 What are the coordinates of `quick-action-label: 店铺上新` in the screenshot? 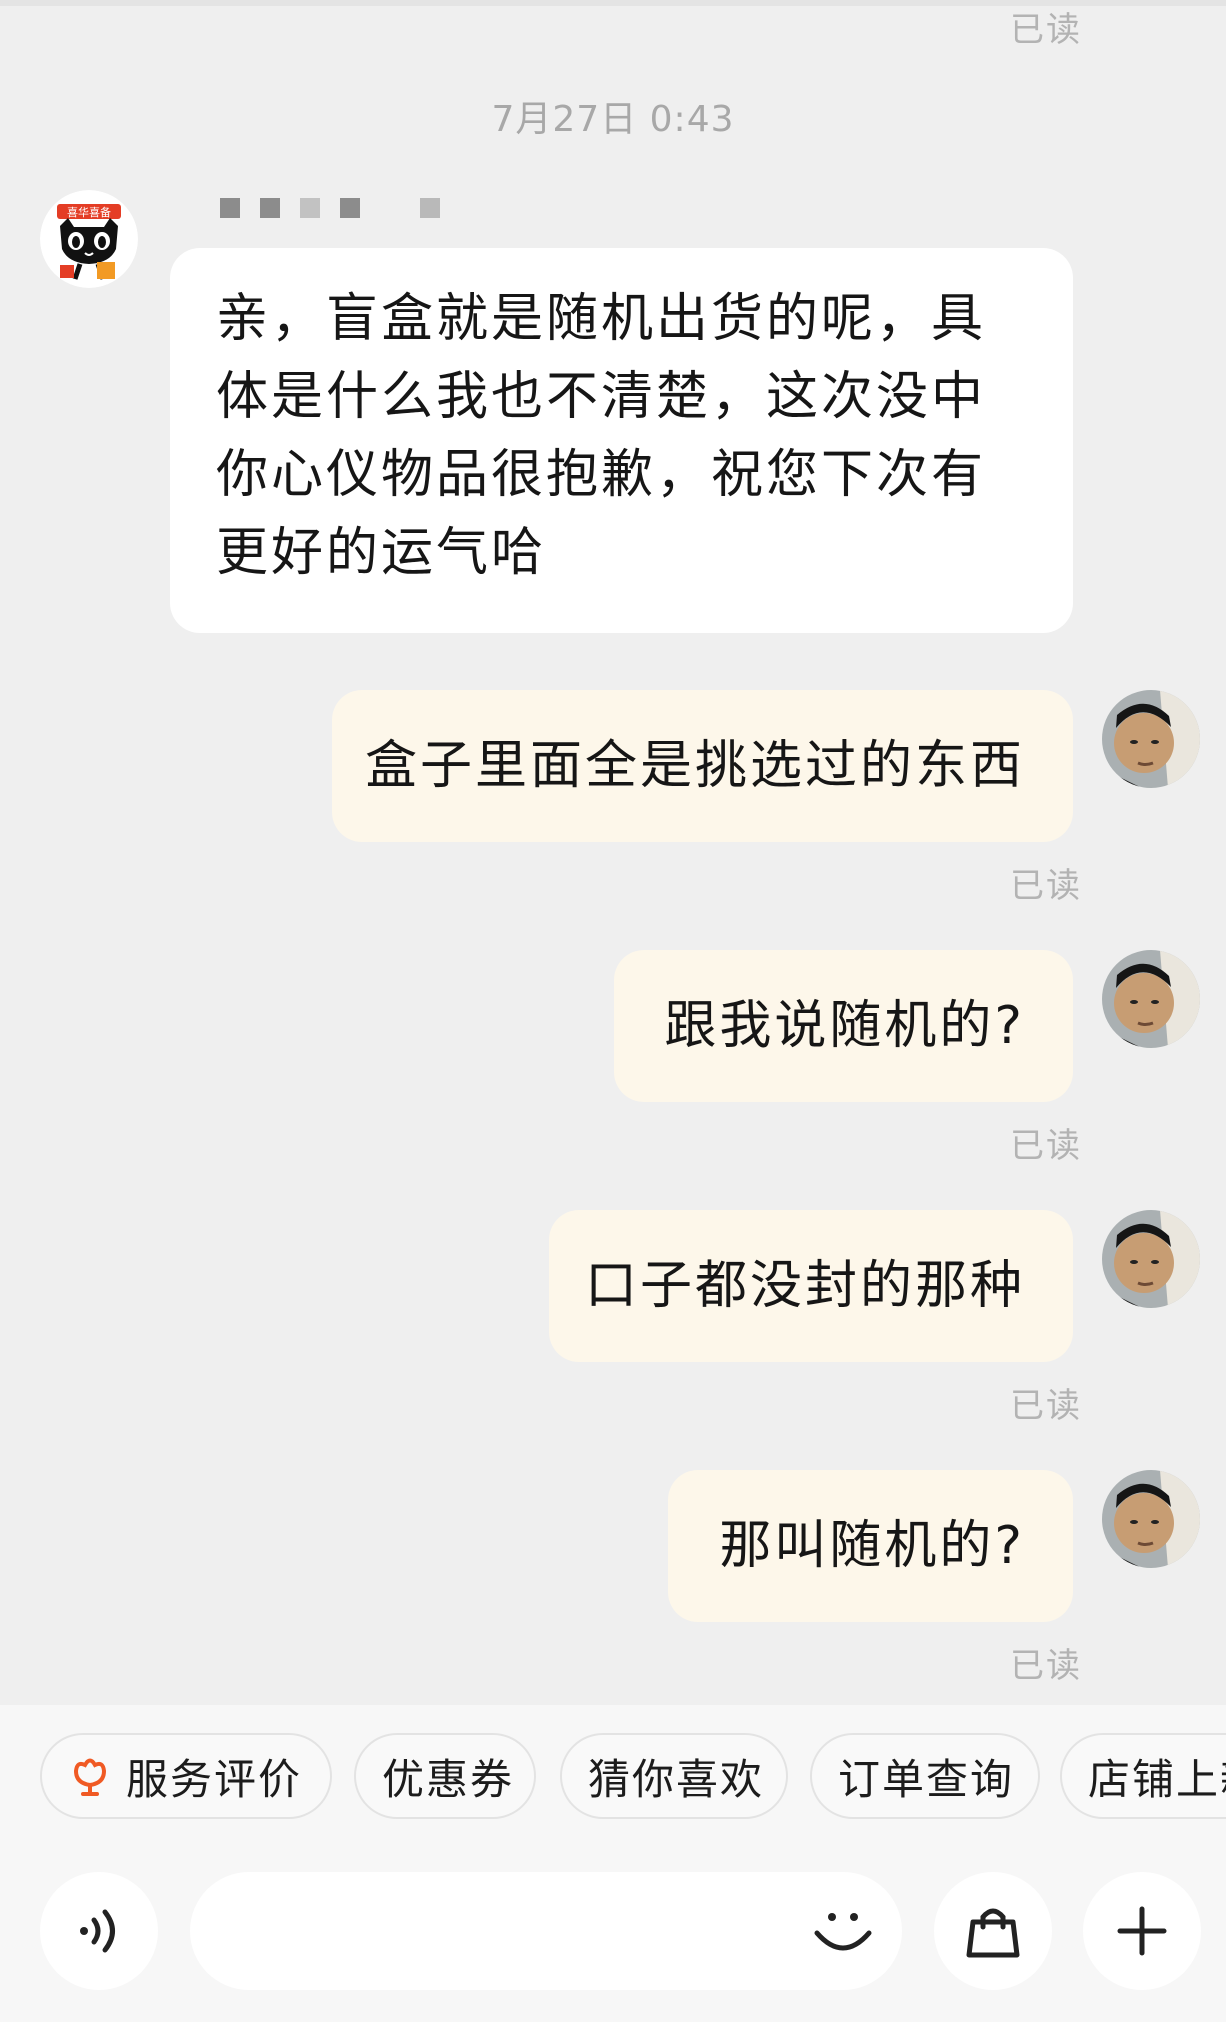 It's located at (1157, 1779).